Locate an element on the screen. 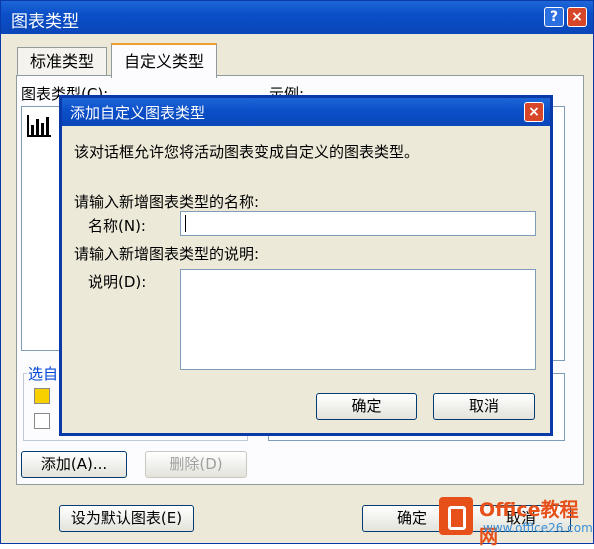 This screenshot has height=549, width=594. tab-custom-types: 自定义类型 is located at coordinates (164, 60).